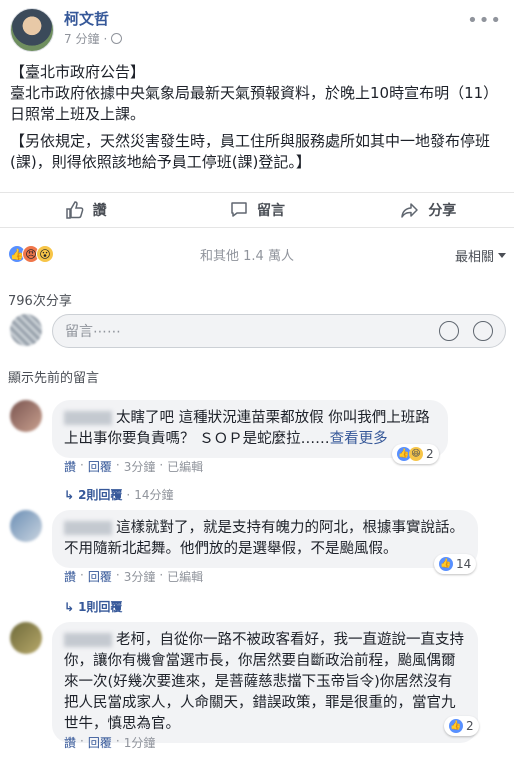 The width and height of the screenshot is (514, 760). I want to click on sort-dropdown: 最相關, so click(480, 255).